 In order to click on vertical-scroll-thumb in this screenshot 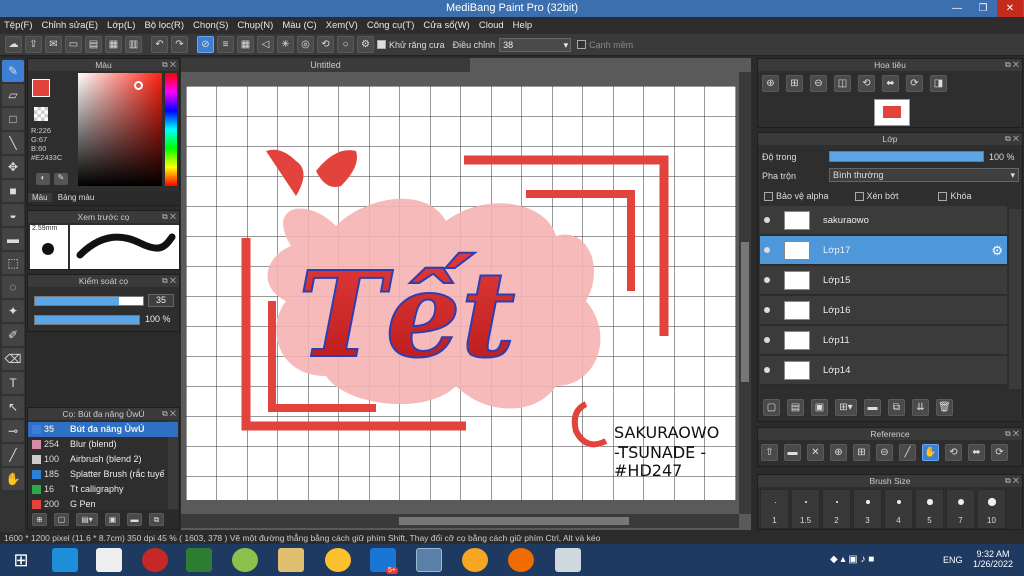, I will do `click(745, 312)`.